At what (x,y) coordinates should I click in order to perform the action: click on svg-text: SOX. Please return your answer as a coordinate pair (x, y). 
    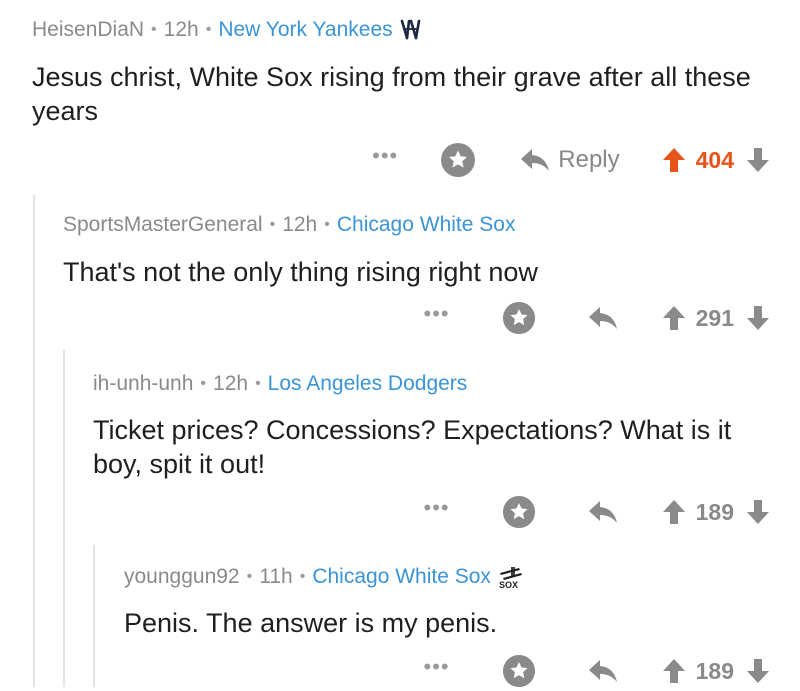
    Looking at the image, I should click on (508, 584).